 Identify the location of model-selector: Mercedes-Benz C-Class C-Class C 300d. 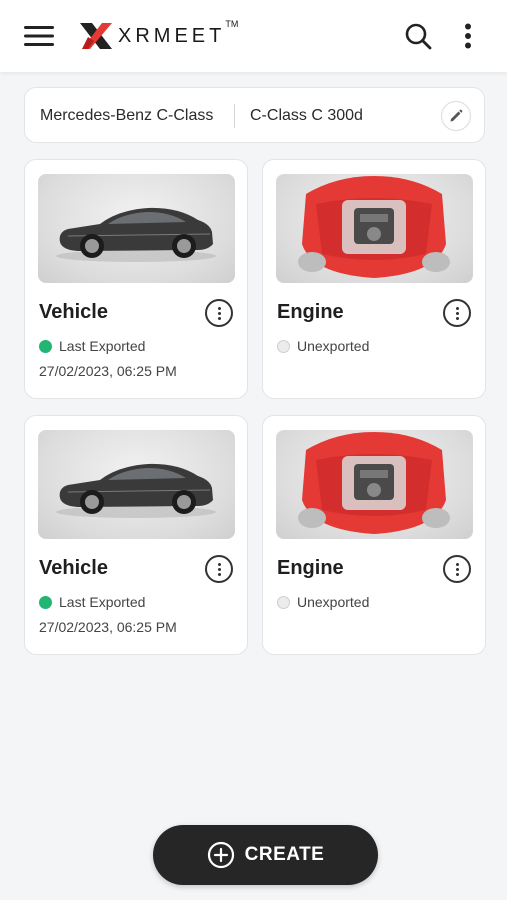
(254, 115).